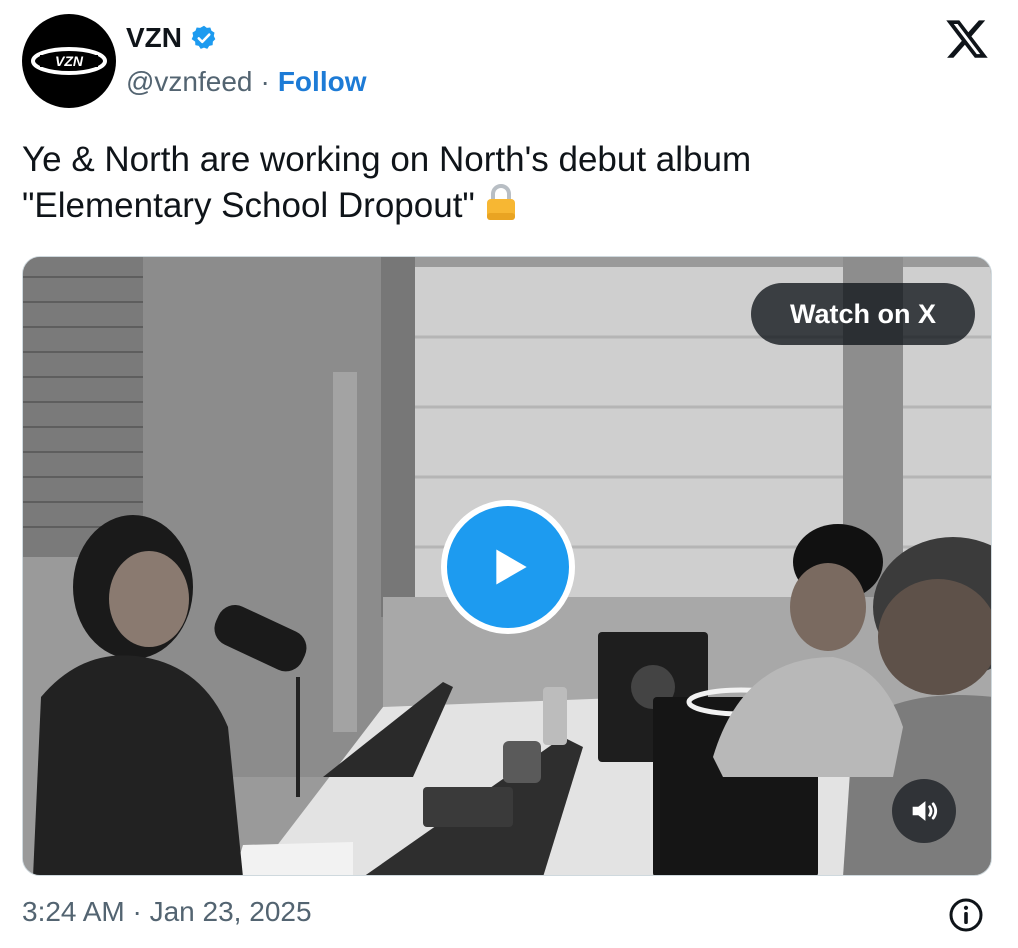 This screenshot has width=1018, height=948. I want to click on sound-button, so click(924, 811).